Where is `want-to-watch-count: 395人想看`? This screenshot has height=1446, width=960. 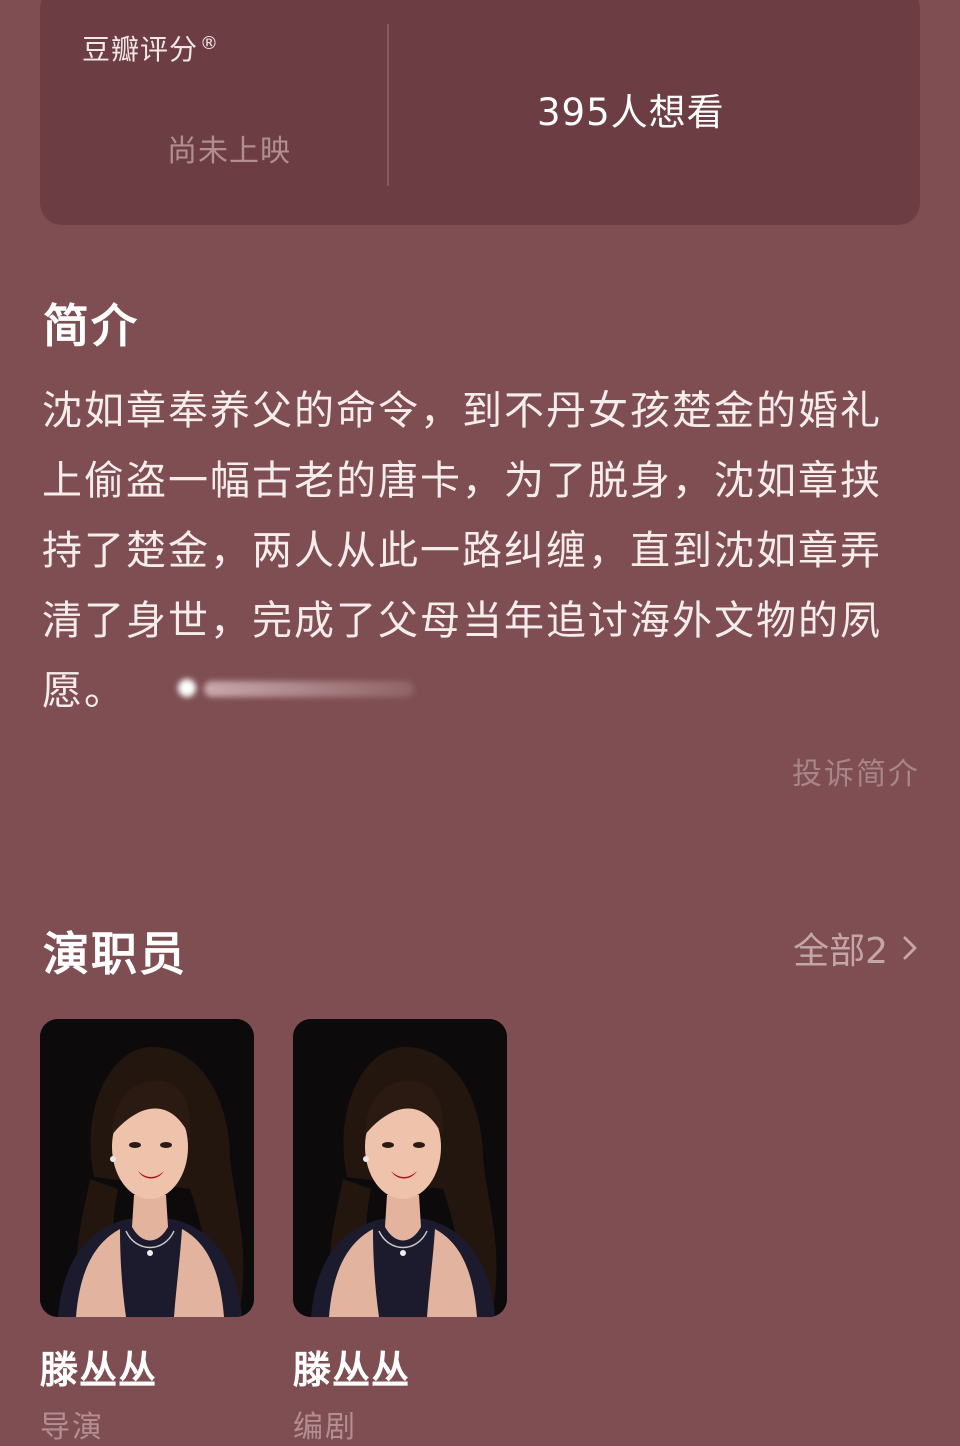 want-to-watch-count: 395人想看 is located at coordinates (631, 109).